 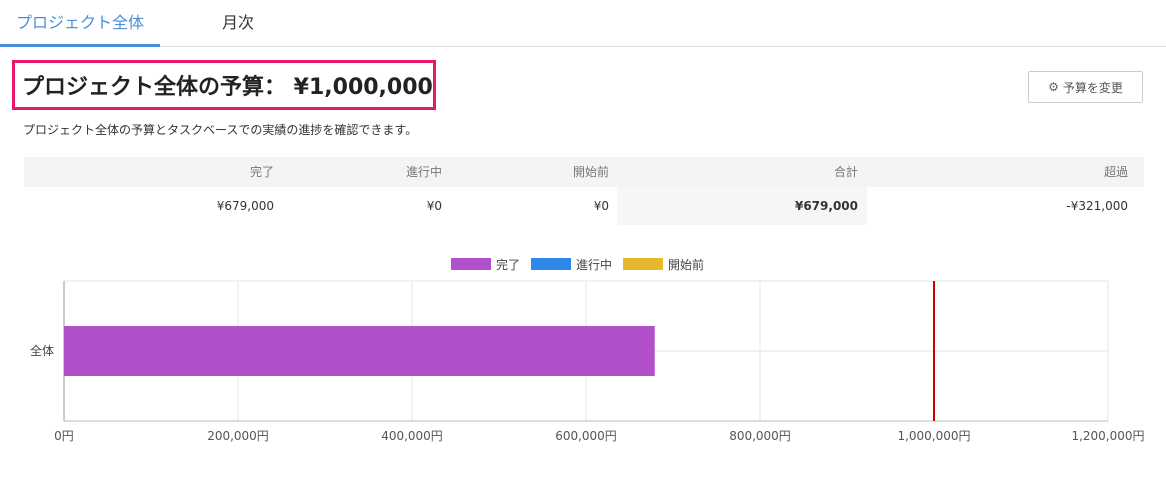 I want to click on x-tick-label-1: 200,000円, so click(x=238, y=436).